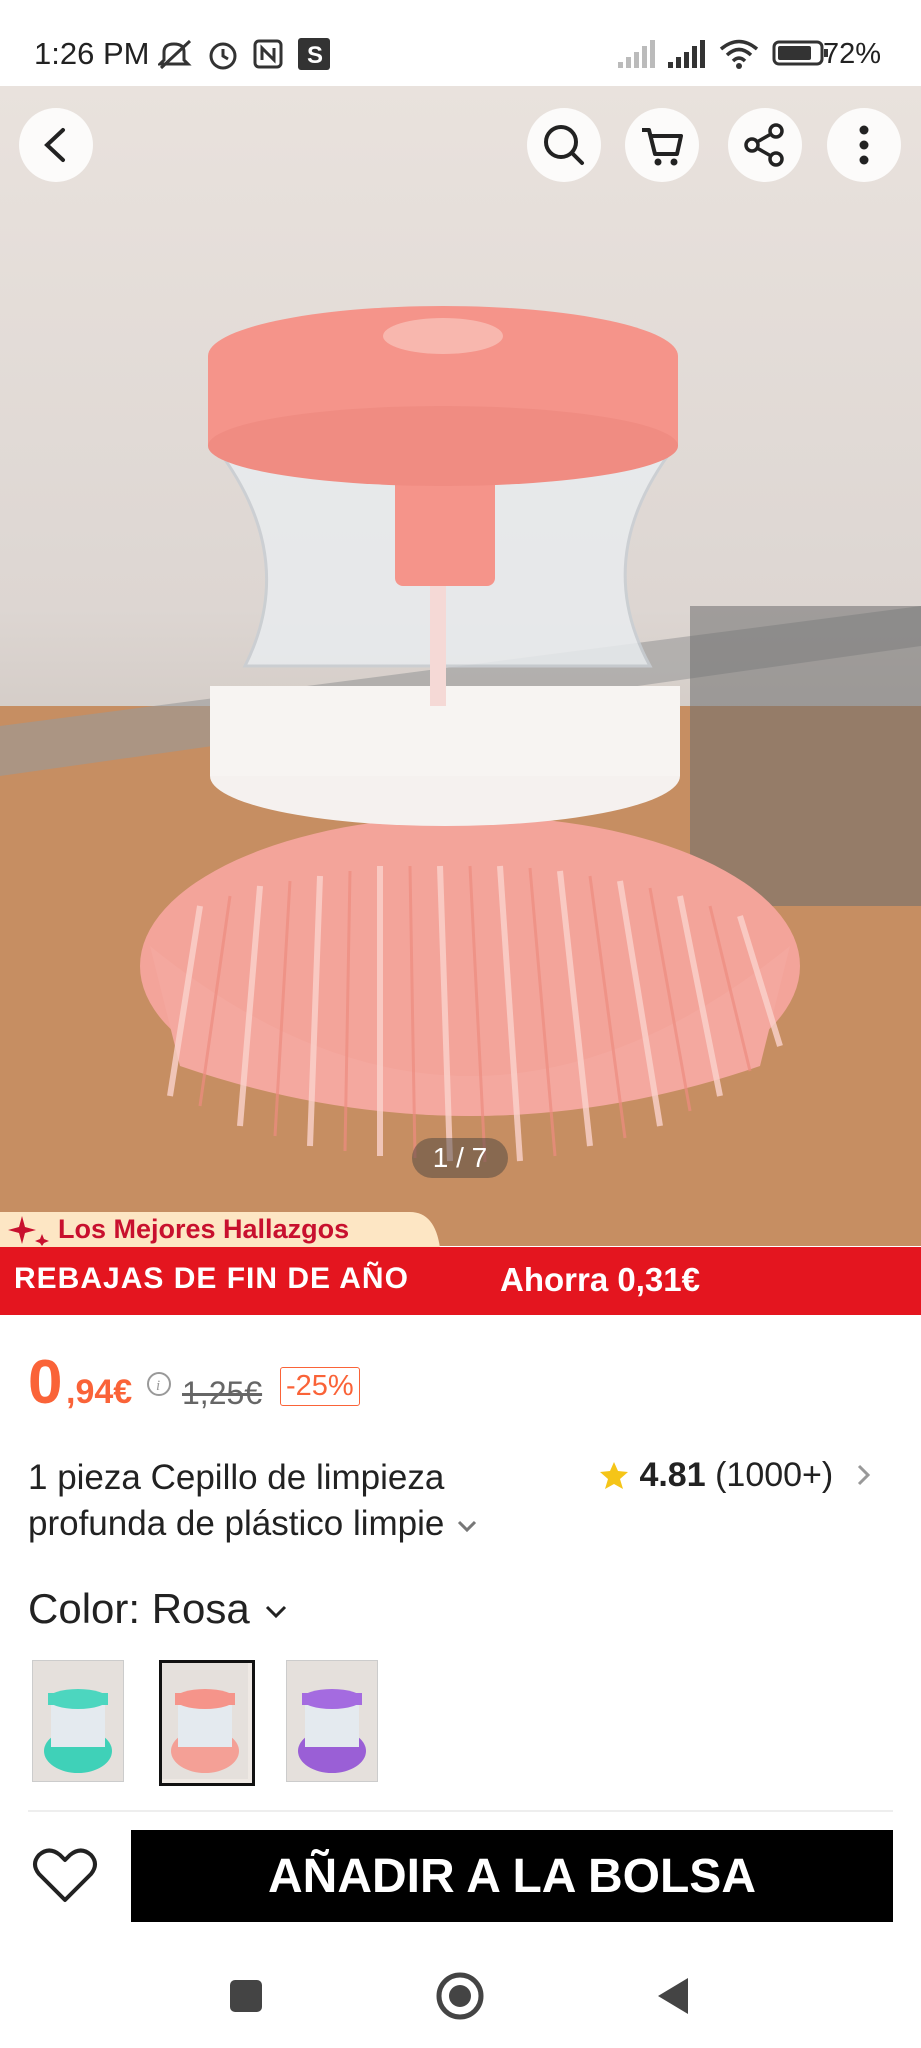  I want to click on search-button, so click(564, 145).